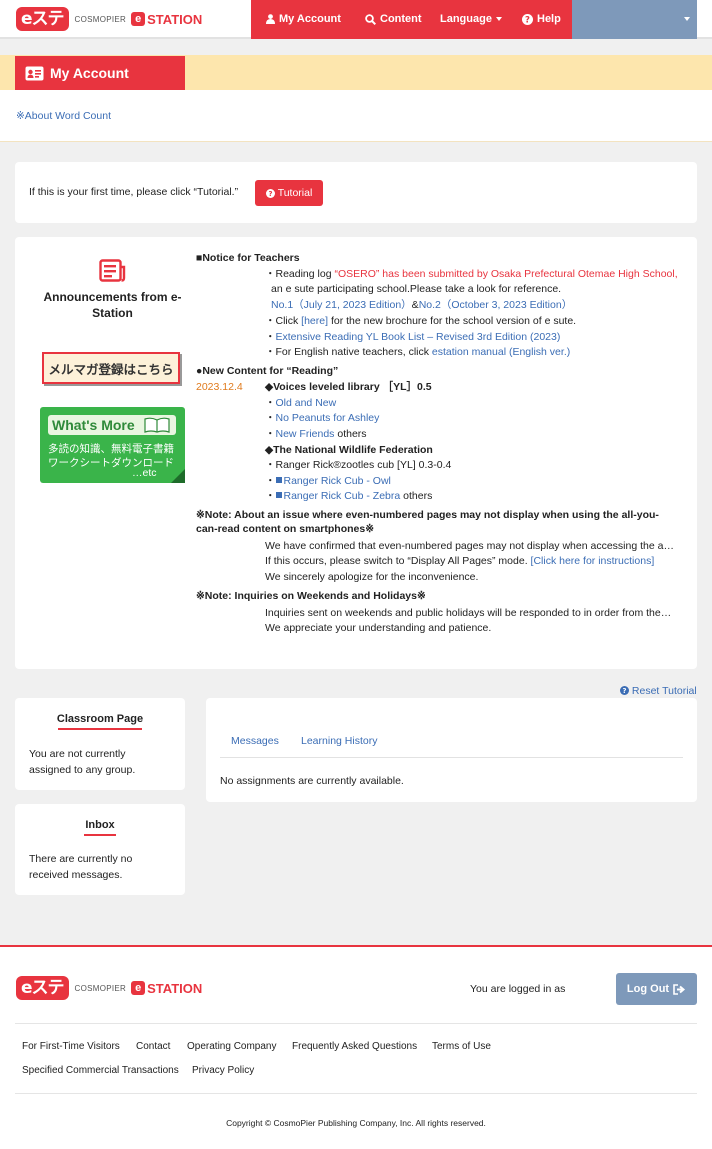 The height and width of the screenshot is (1149, 712). What do you see at coordinates (219, 387) in the screenshot?
I see `new-content-date: 2023.12.4` at bounding box center [219, 387].